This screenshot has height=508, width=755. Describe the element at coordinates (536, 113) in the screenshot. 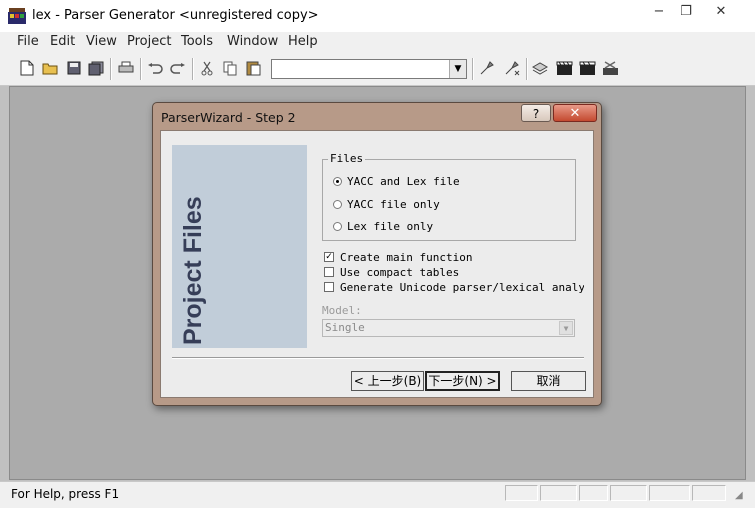

I see `dialog-help-button: ?` at that location.